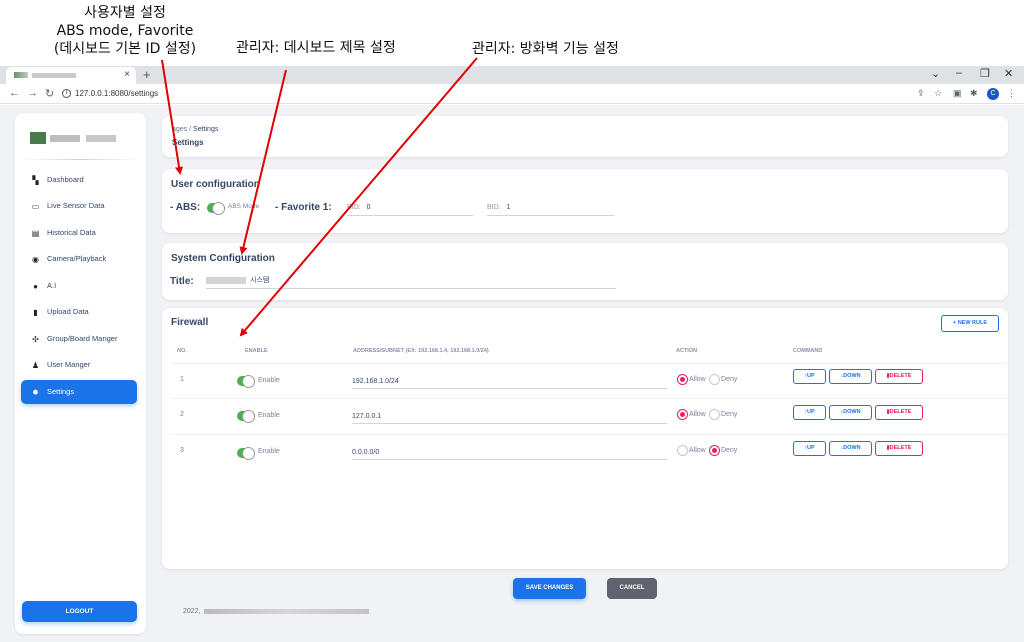  What do you see at coordinates (125, 49) in the screenshot?
I see `annotation-line-3: (데시보드 기본 ID 설정)` at bounding box center [125, 49].